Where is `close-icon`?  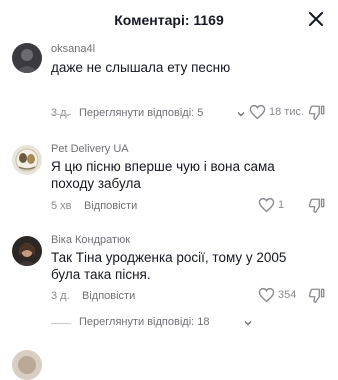
close-icon is located at coordinates (316, 19).